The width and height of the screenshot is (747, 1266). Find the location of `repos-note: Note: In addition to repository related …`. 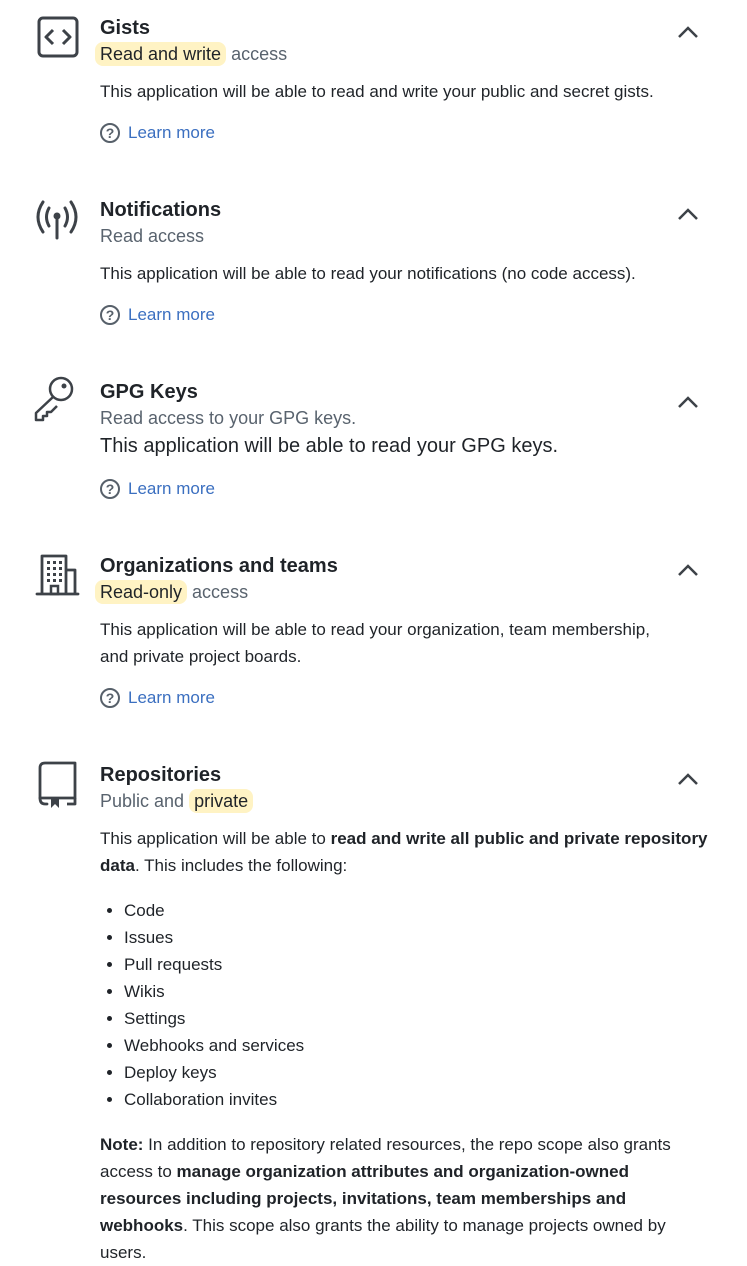

repos-note: Note: In addition to repository related … is located at coordinates (405, 1198).